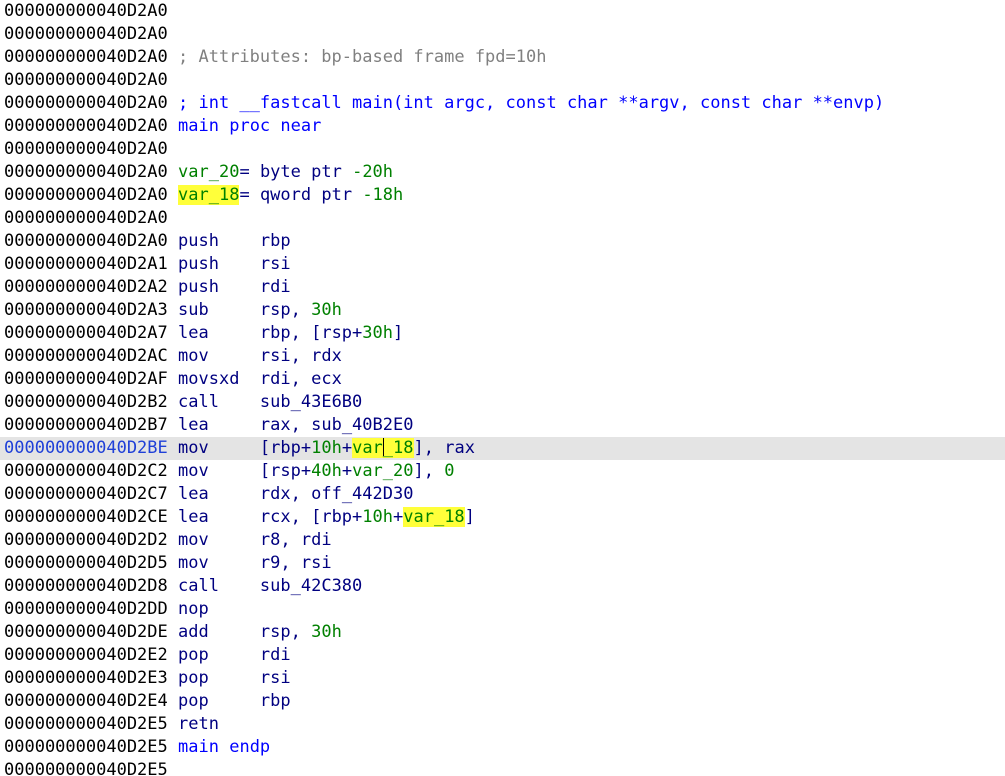  What do you see at coordinates (362, 494) in the screenshot?
I see `symbol-reference: off_442D30` at bounding box center [362, 494].